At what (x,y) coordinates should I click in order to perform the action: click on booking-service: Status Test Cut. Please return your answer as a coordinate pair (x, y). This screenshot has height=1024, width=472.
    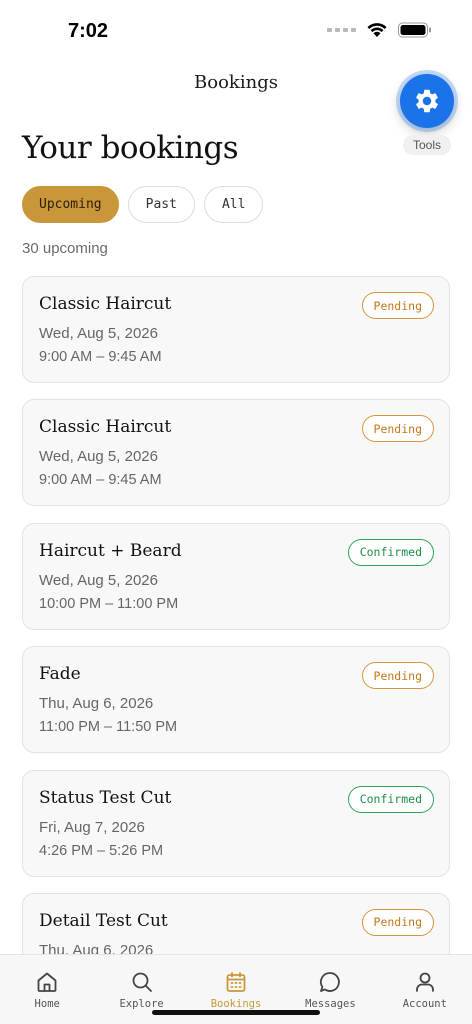
    Looking at the image, I should click on (105, 797).